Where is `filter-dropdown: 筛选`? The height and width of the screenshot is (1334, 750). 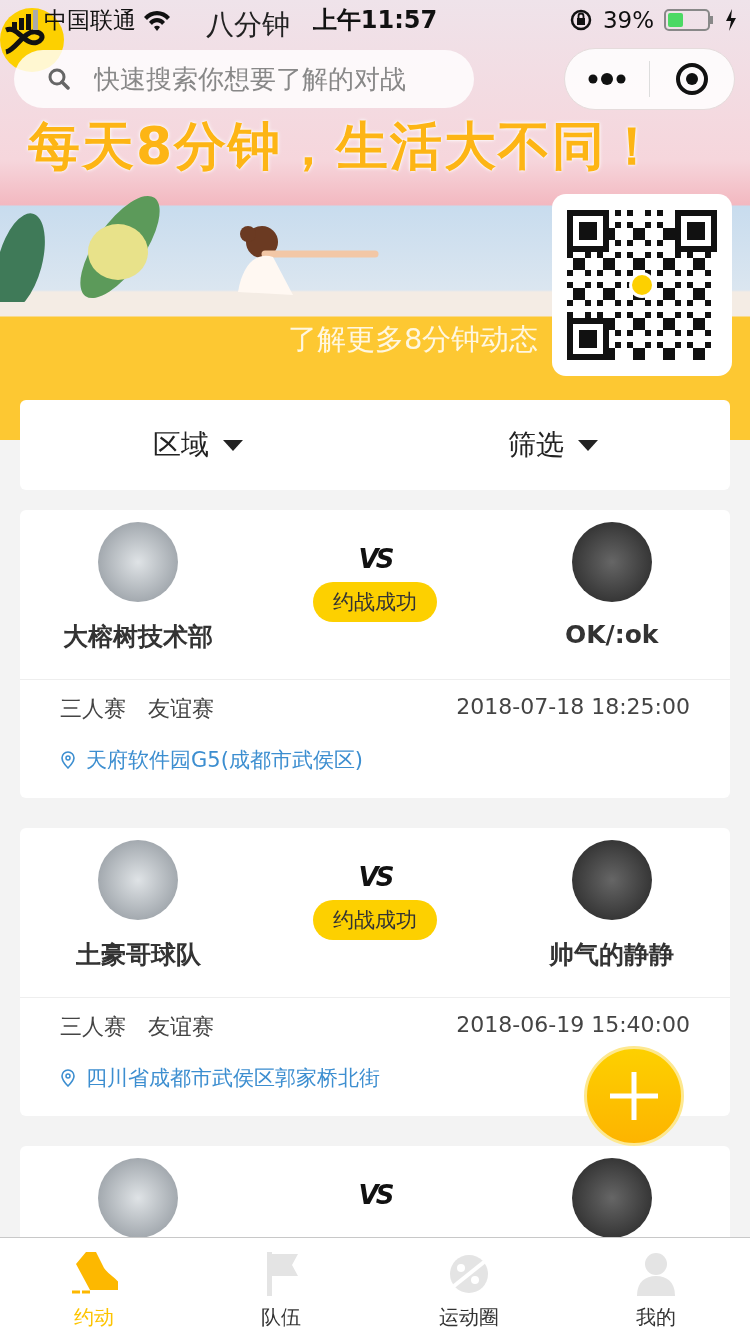 filter-dropdown: 筛选 is located at coordinates (552, 445).